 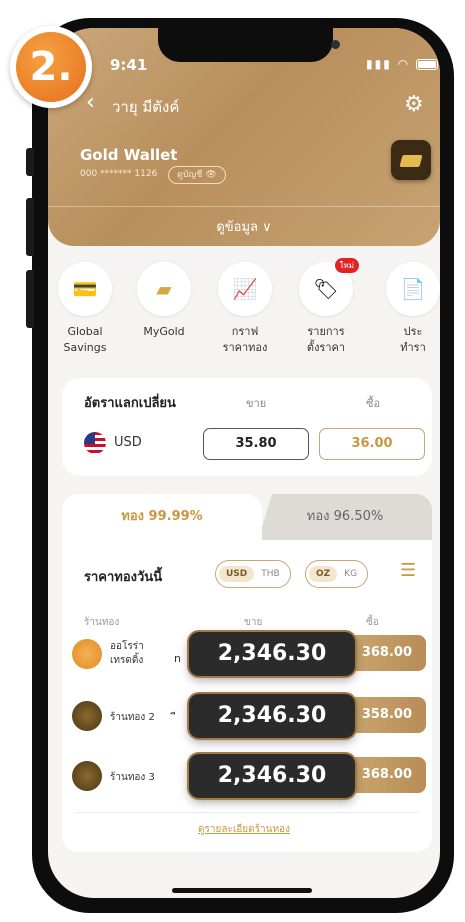 I want to click on home-indicator, so click(x=242, y=890).